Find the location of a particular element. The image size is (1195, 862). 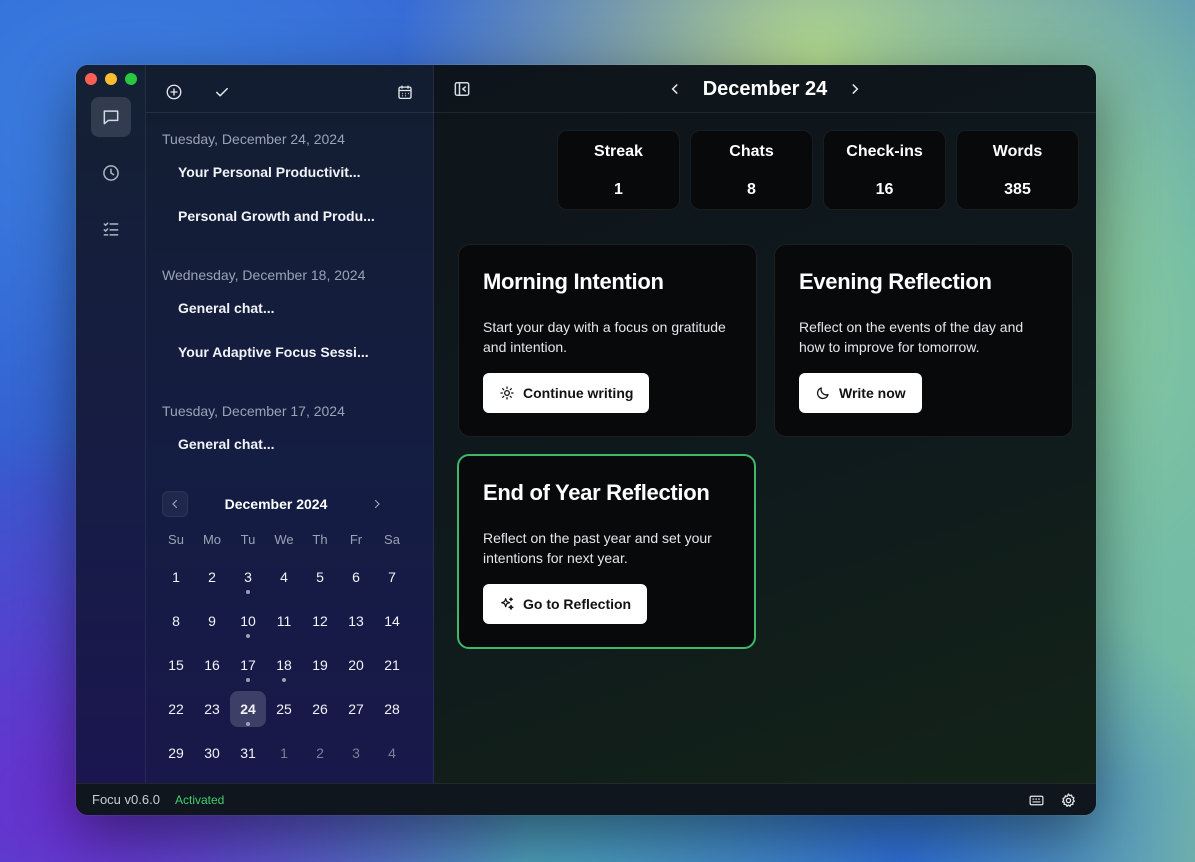

calendar-weekday-label: We is located at coordinates (284, 539).